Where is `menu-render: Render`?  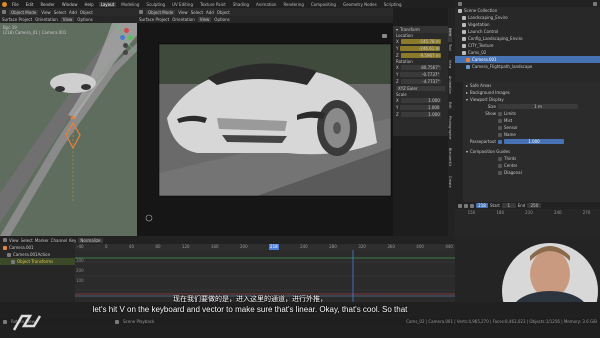
menu-render: Render is located at coordinates (47, 4).